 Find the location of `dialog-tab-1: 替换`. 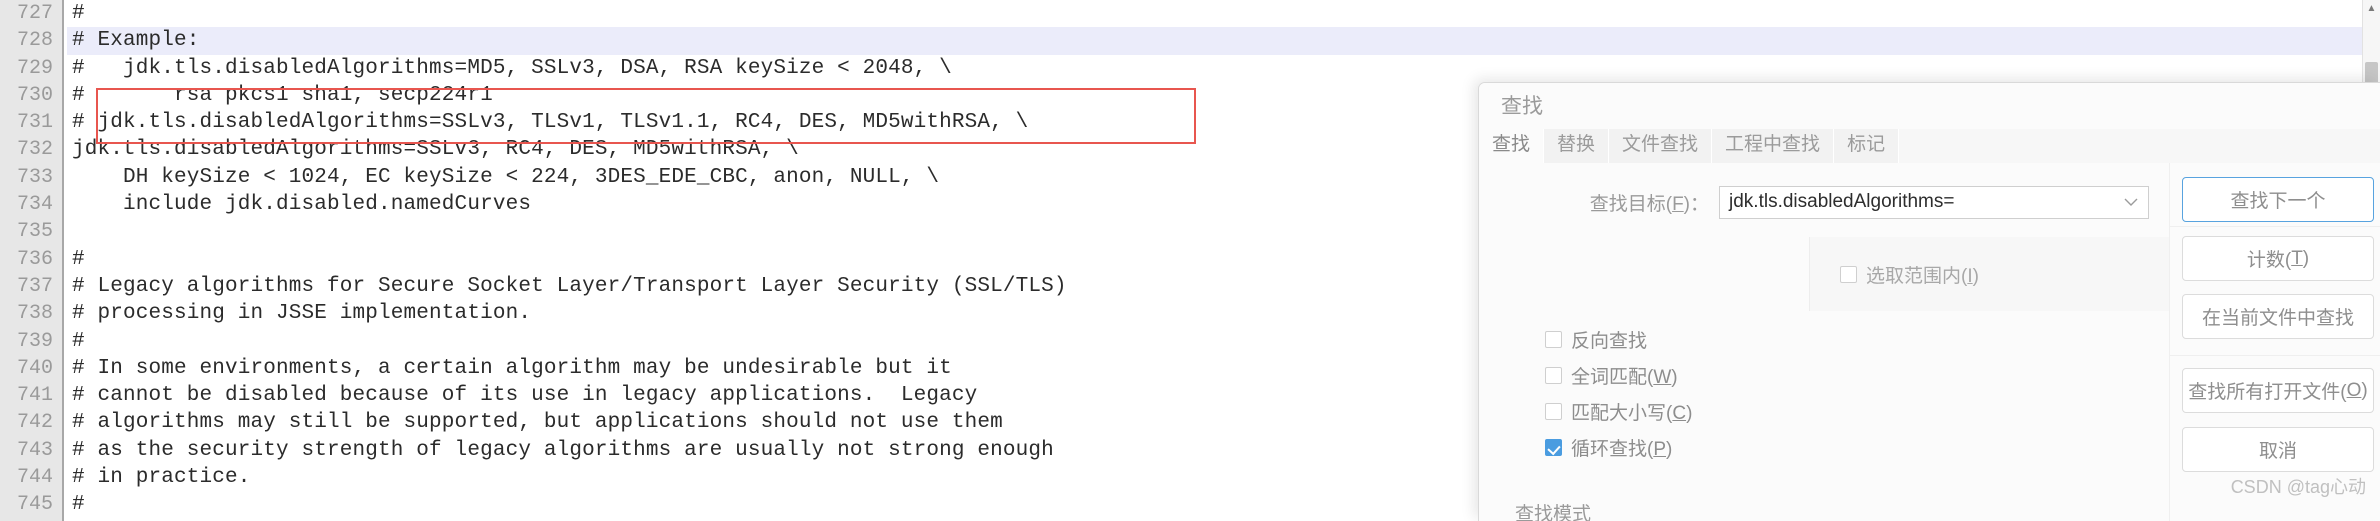

dialog-tab-1: 替换 is located at coordinates (1577, 146).